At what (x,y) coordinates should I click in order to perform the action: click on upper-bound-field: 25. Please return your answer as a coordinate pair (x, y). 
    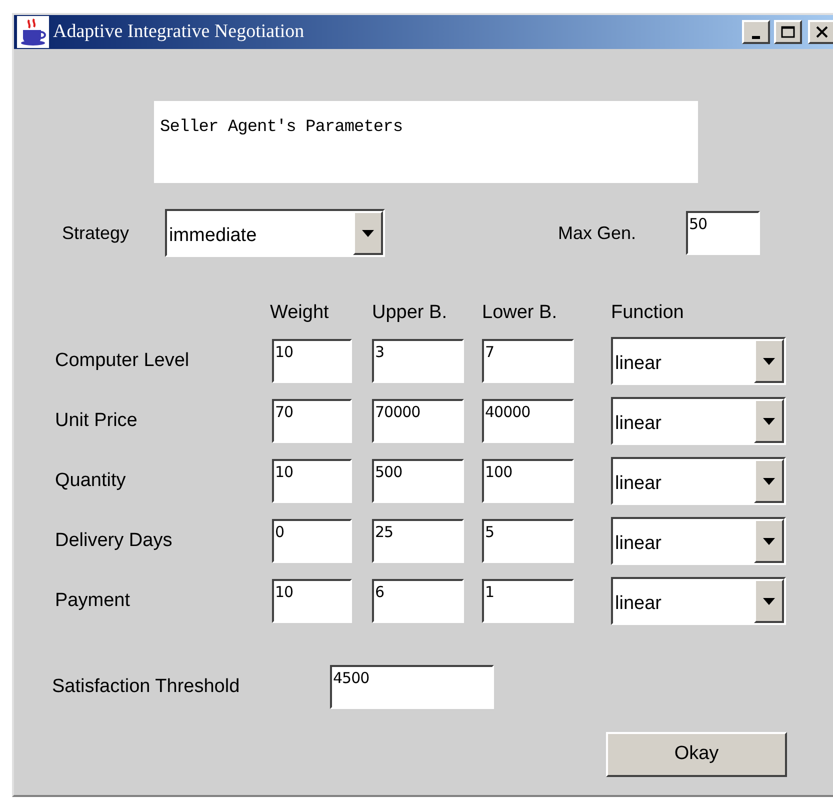
    Looking at the image, I should click on (418, 541).